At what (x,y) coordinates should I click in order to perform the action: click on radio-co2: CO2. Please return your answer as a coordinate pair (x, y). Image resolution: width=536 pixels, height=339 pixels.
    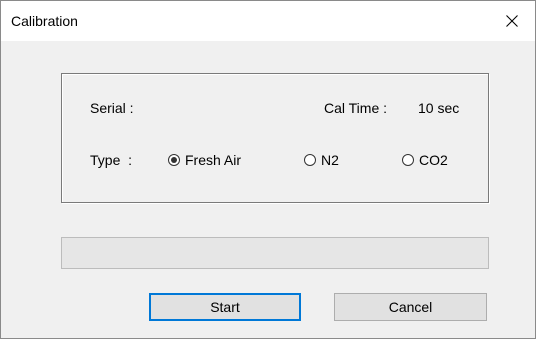
    Looking at the image, I should click on (425, 160).